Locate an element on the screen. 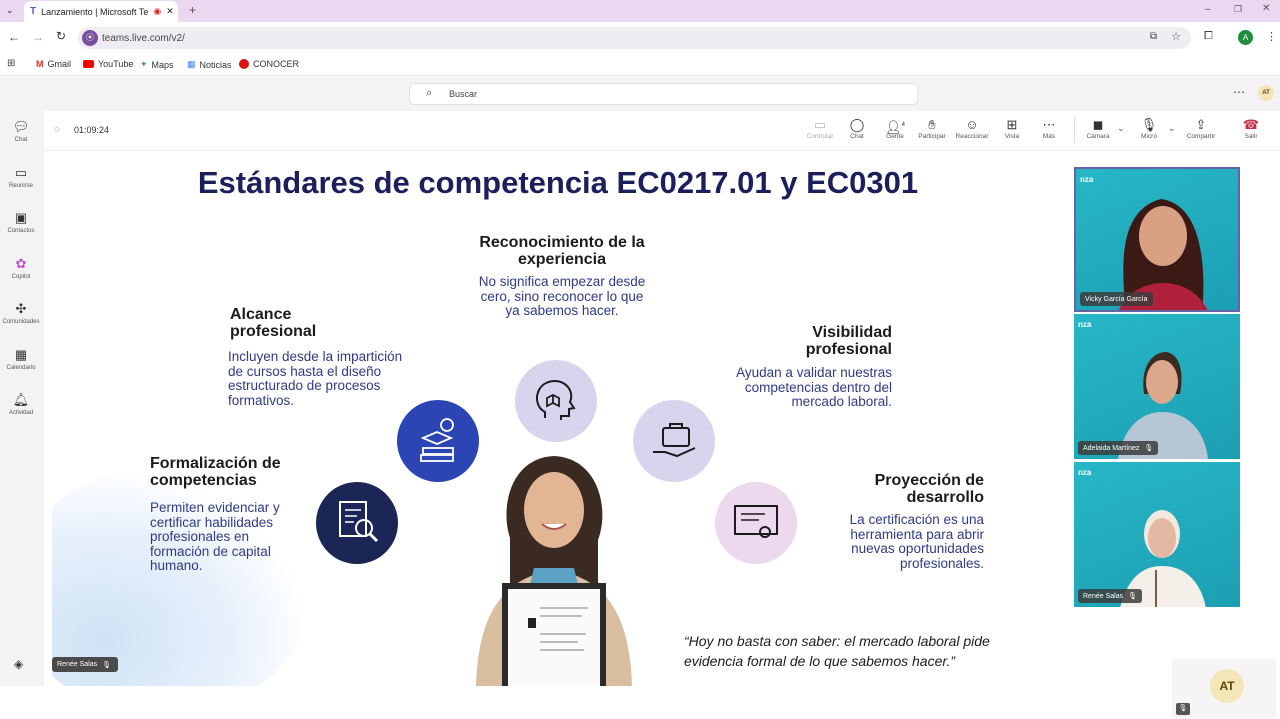 This screenshot has width=1280, height=719. camera-button: ◼ Cámara is located at coordinates (1098, 128).